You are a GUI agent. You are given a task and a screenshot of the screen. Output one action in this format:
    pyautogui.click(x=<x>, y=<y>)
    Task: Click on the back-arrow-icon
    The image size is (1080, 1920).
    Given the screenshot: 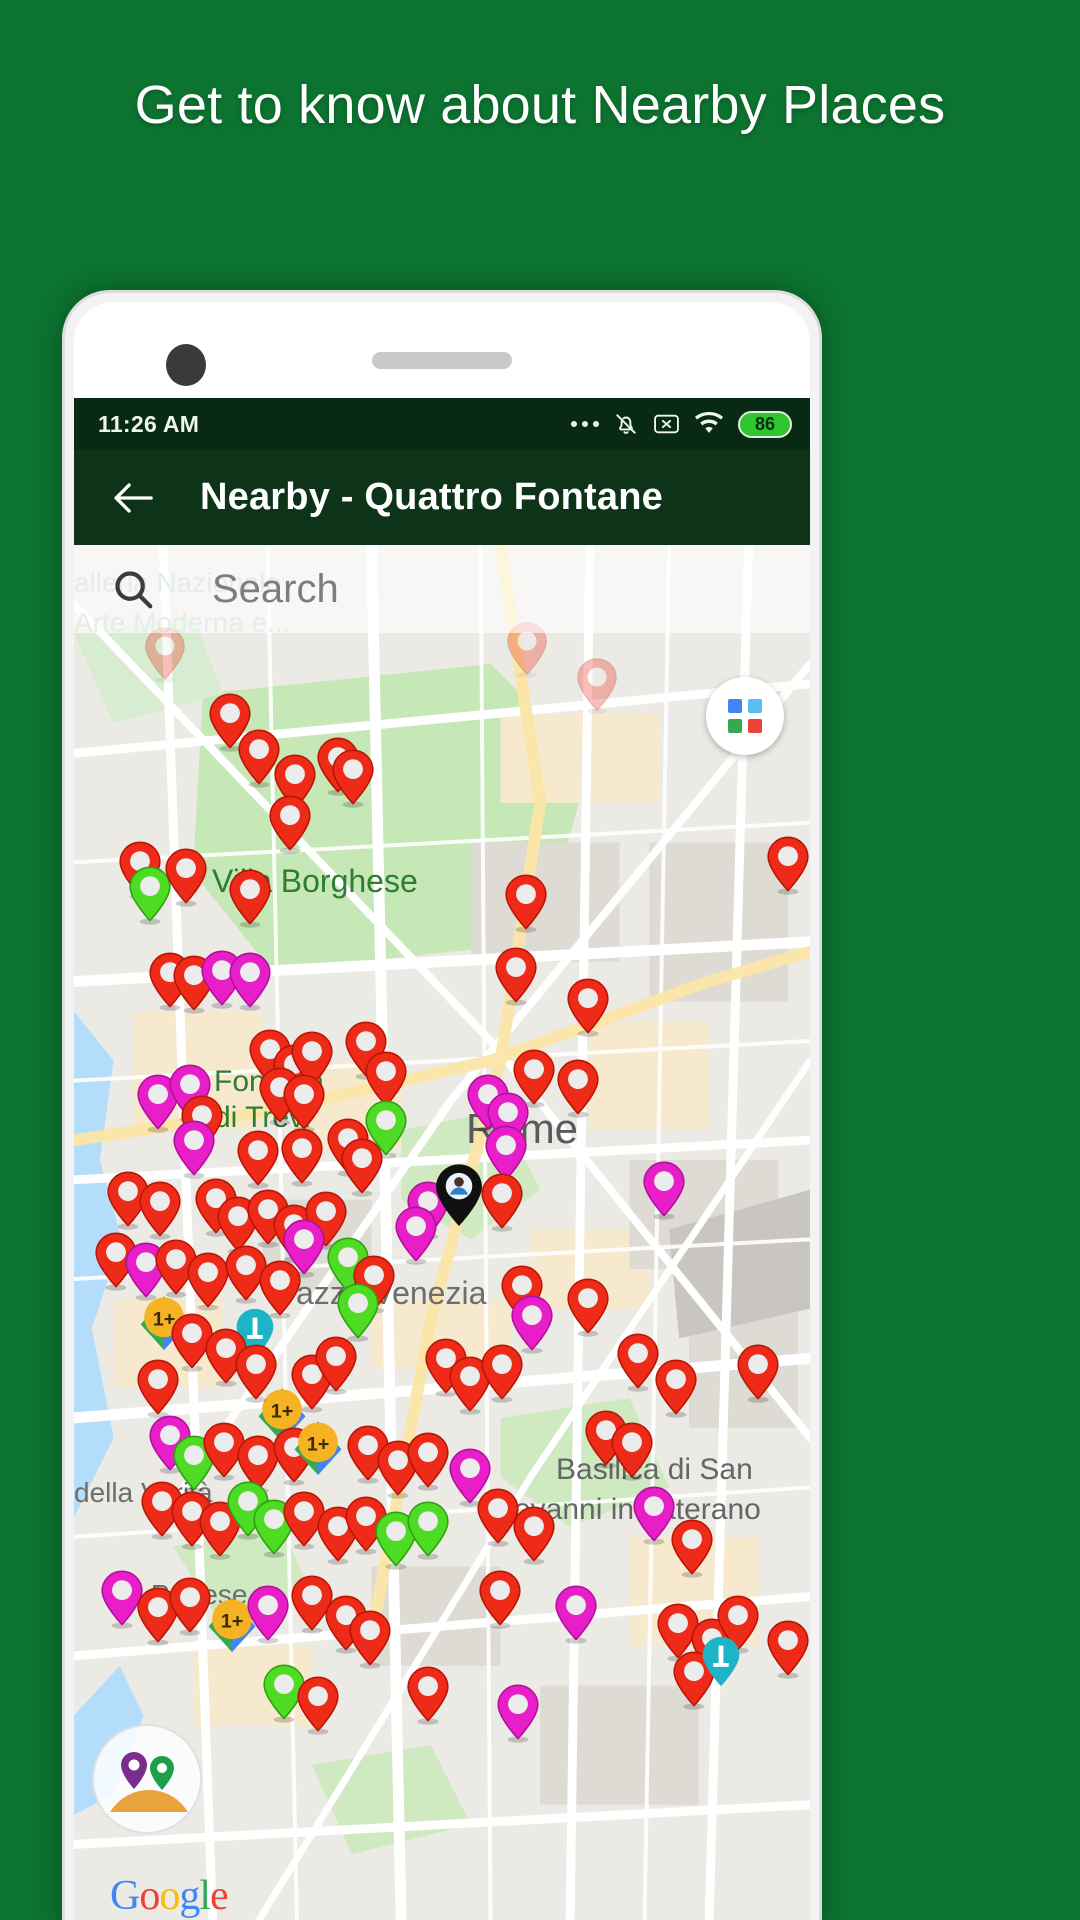 What is the action you would take?
    pyautogui.click(x=133, y=497)
    